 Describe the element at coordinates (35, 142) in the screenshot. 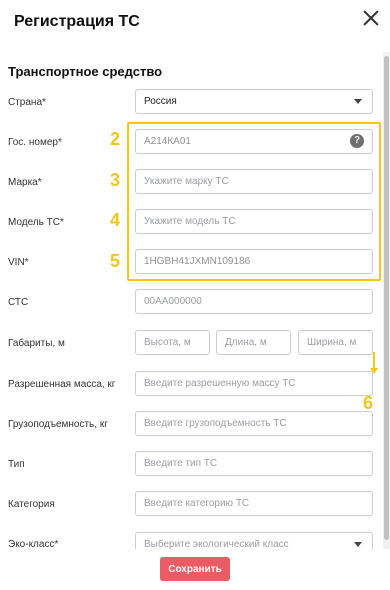

I see `plate-label: Гос. номер*` at that location.